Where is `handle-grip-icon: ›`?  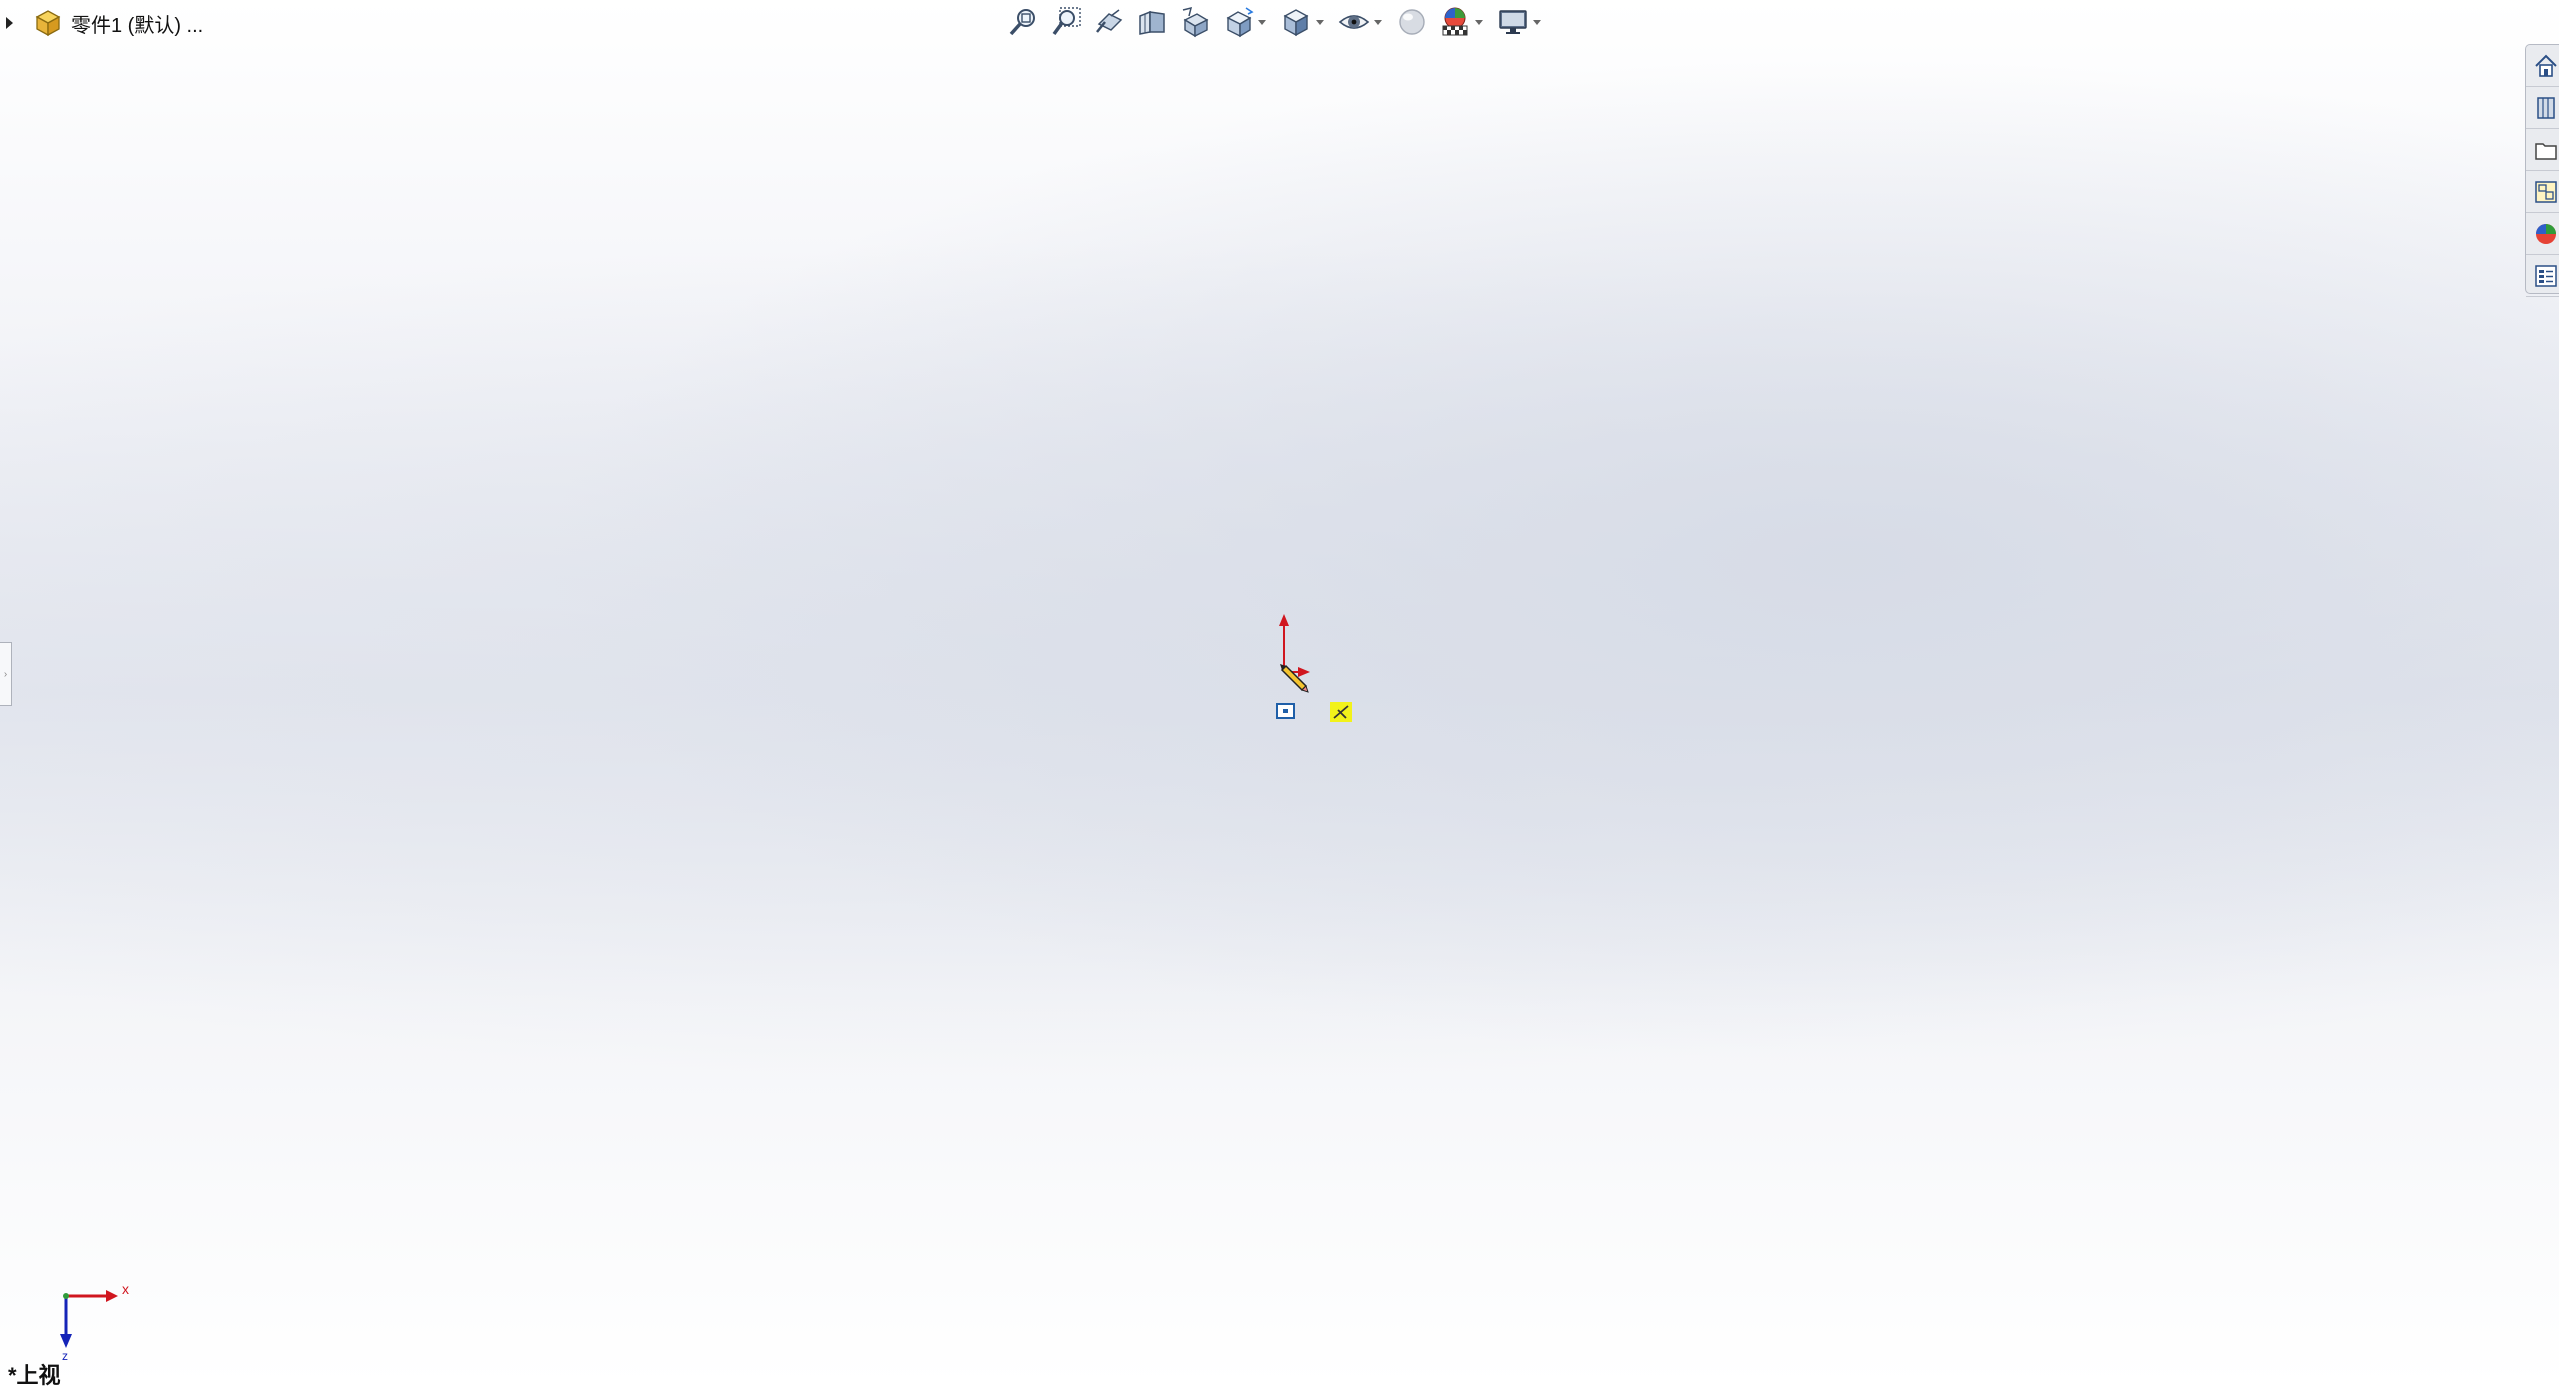
handle-grip-icon: › is located at coordinates (5, 674).